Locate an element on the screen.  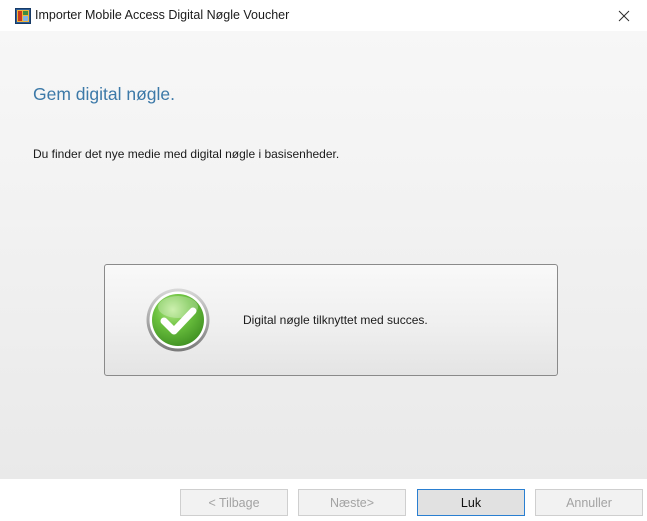
close-window-button is located at coordinates (624, 15).